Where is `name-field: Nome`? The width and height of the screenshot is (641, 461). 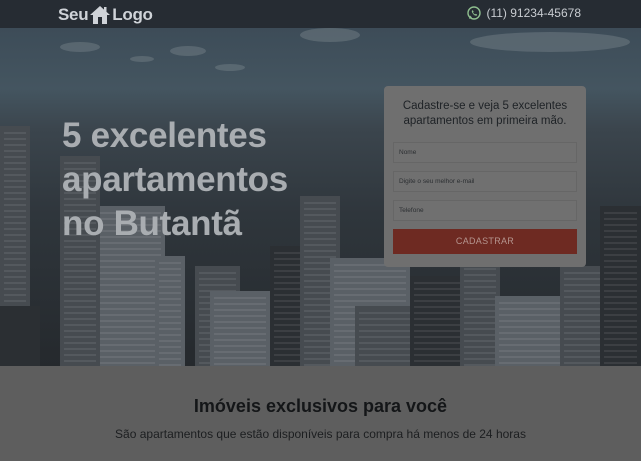
name-field: Nome is located at coordinates (485, 152).